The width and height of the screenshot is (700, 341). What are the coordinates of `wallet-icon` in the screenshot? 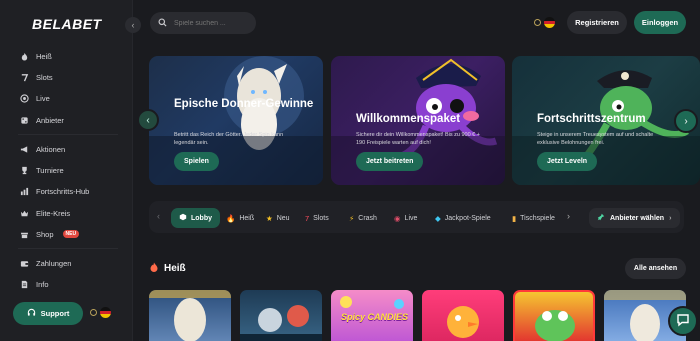 It's located at (24, 263).